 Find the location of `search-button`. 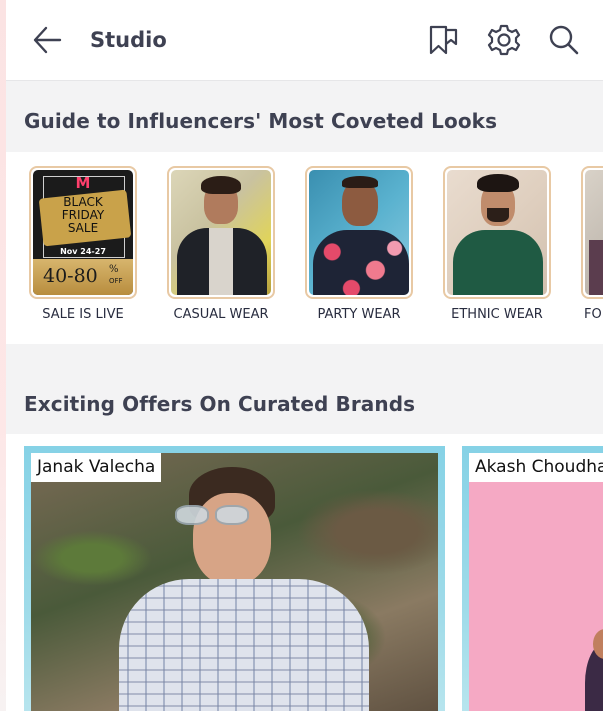

search-button is located at coordinates (564, 40).